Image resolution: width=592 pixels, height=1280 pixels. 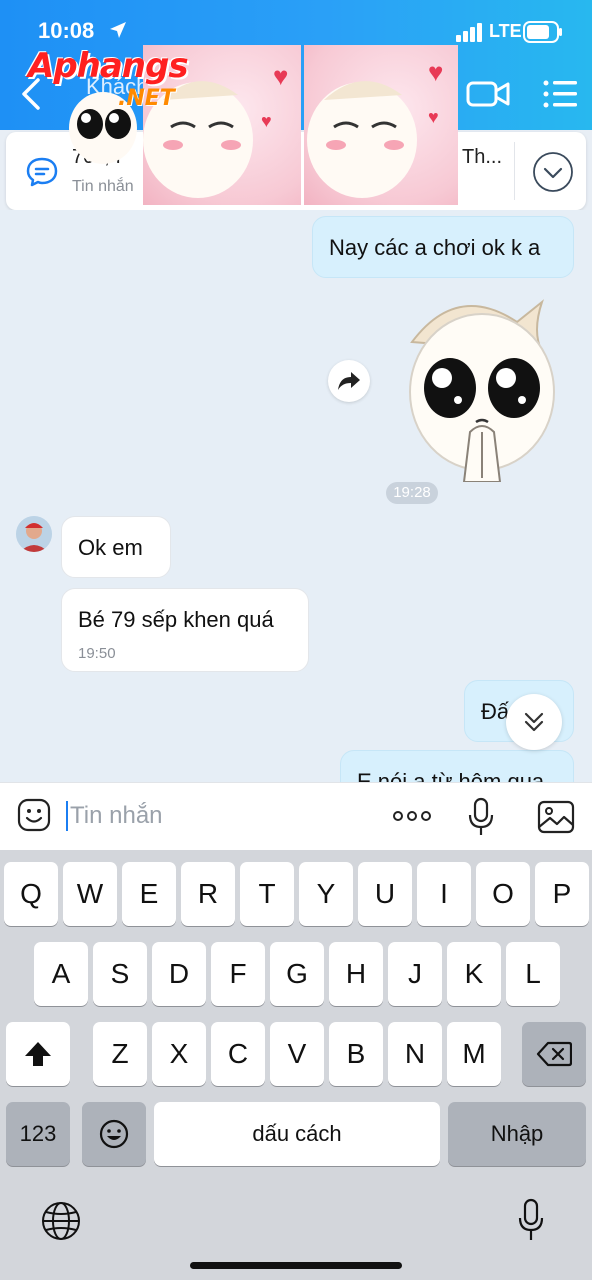 What do you see at coordinates (469, 32) in the screenshot?
I see `signal-icon` at bounding box center [469, 32].